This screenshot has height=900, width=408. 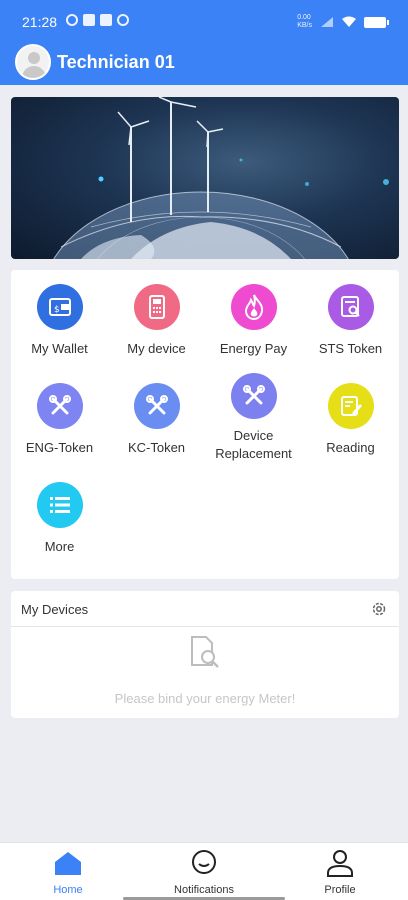 What do you see at coordinates (253, 348) in the screenshot?
I see `menu-label: Energy Pay` at bounding box center [253, 348].